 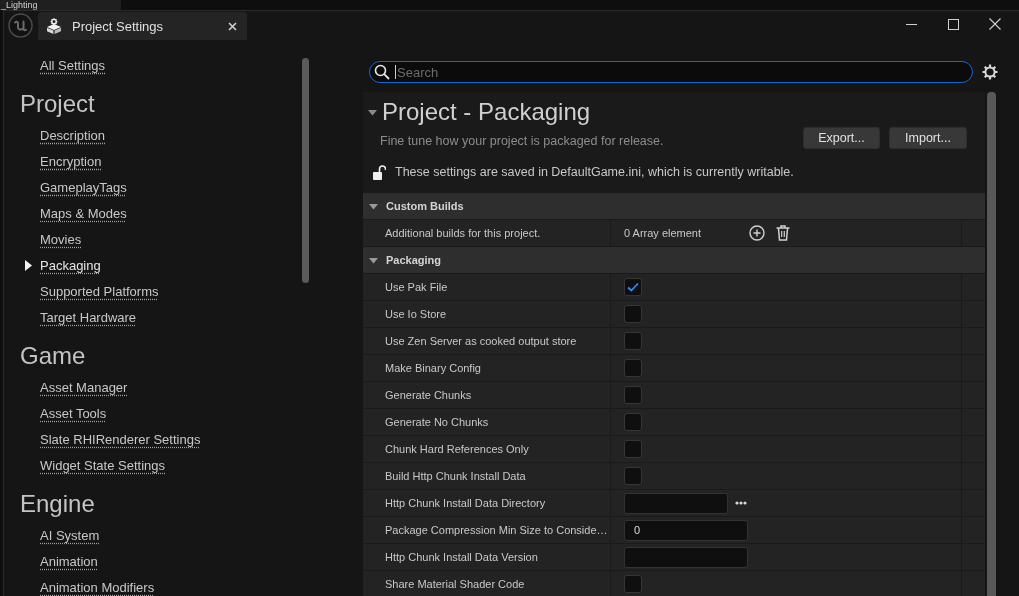 I want to click on sidebar-link: Asset Tools, so click(x=73, y=413).